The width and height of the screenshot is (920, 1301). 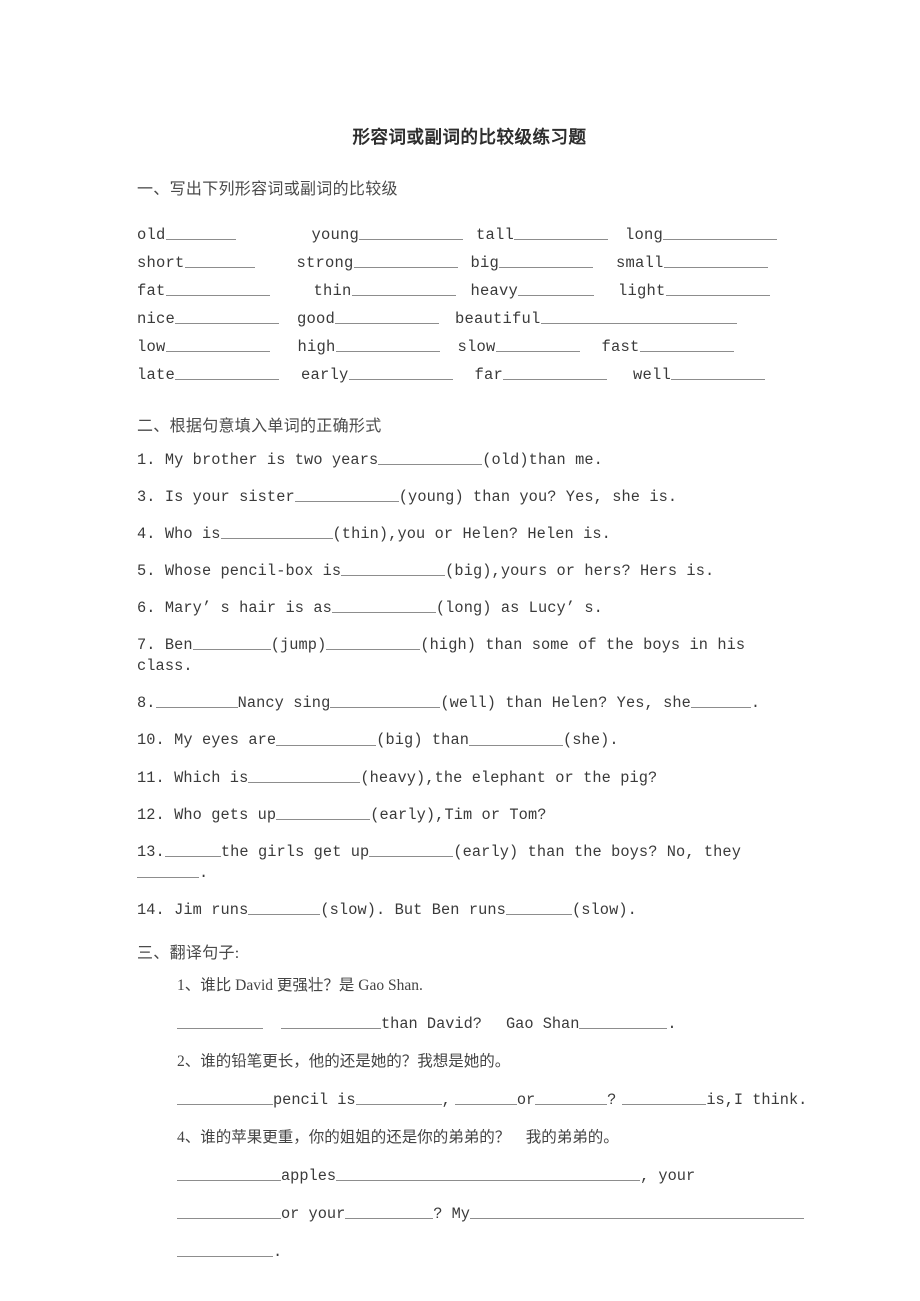 I want to click on question-text: 4. Who is, so click(x=179, y=534).